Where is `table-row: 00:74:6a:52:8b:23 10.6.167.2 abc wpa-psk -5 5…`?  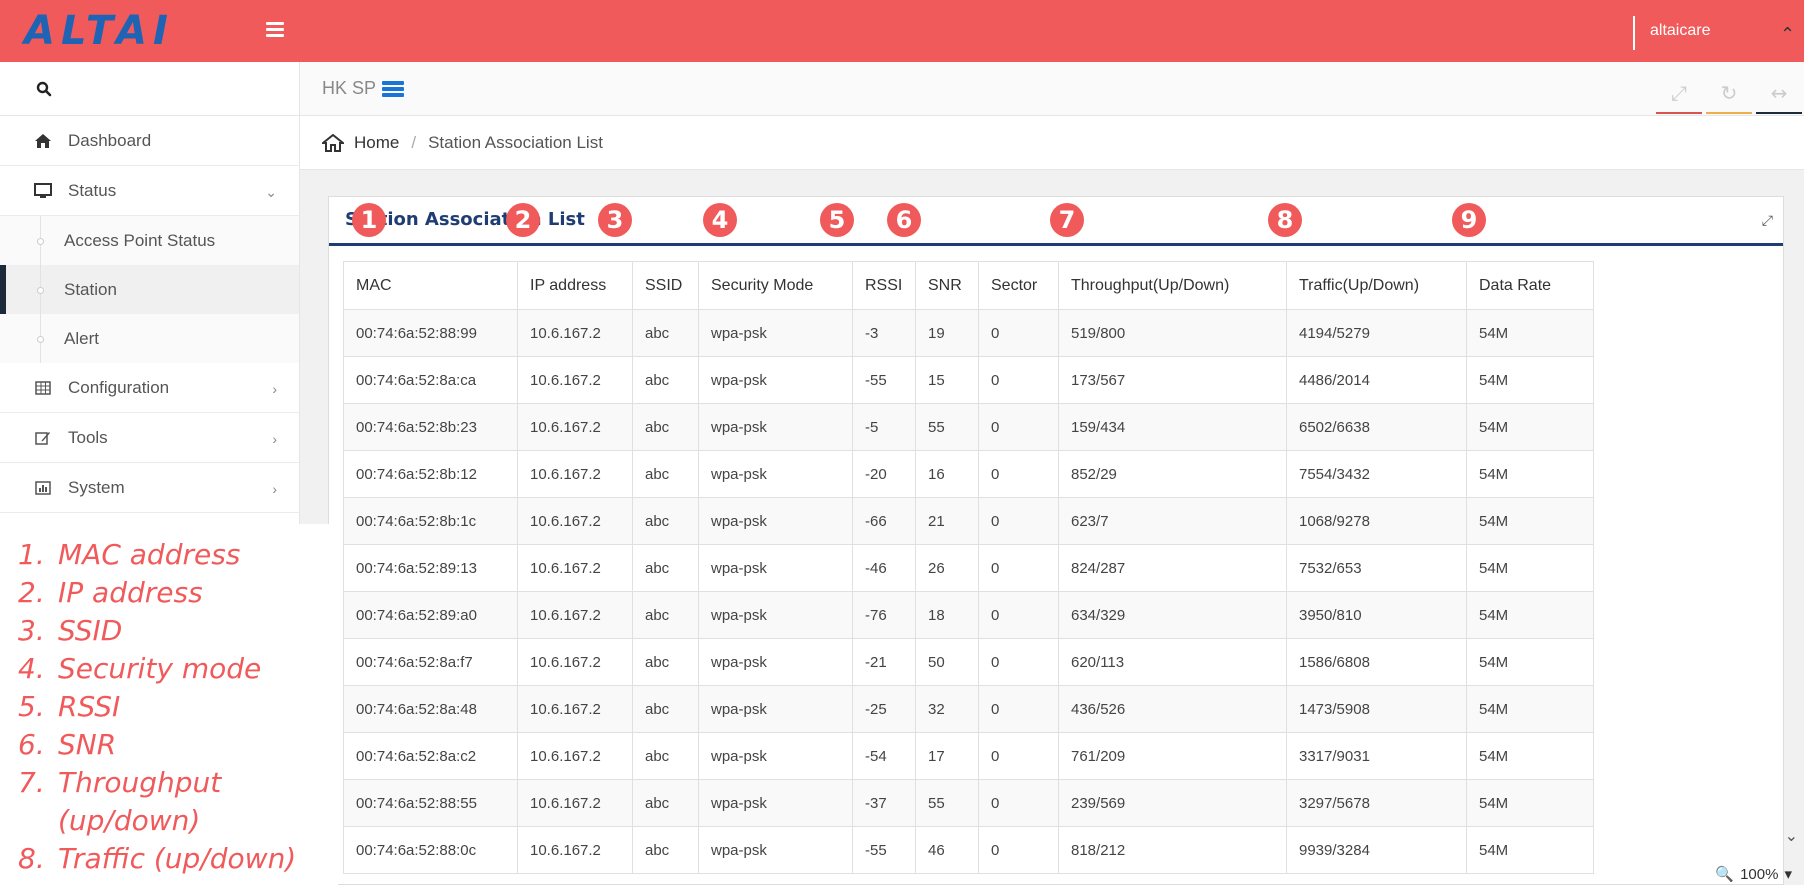 table-row: 00:74:6a:52:8b:23 10.6.167.2 abc wpa-psk -5 5… is located at coordinates (968, 427).